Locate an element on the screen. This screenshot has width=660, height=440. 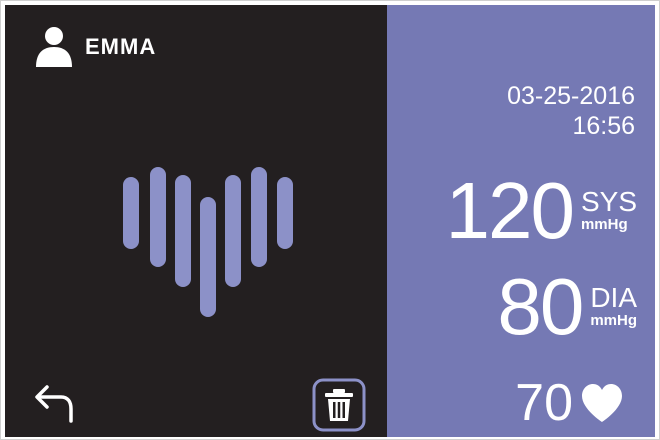
back-arrow-icon is located at coordinates (55, 405).